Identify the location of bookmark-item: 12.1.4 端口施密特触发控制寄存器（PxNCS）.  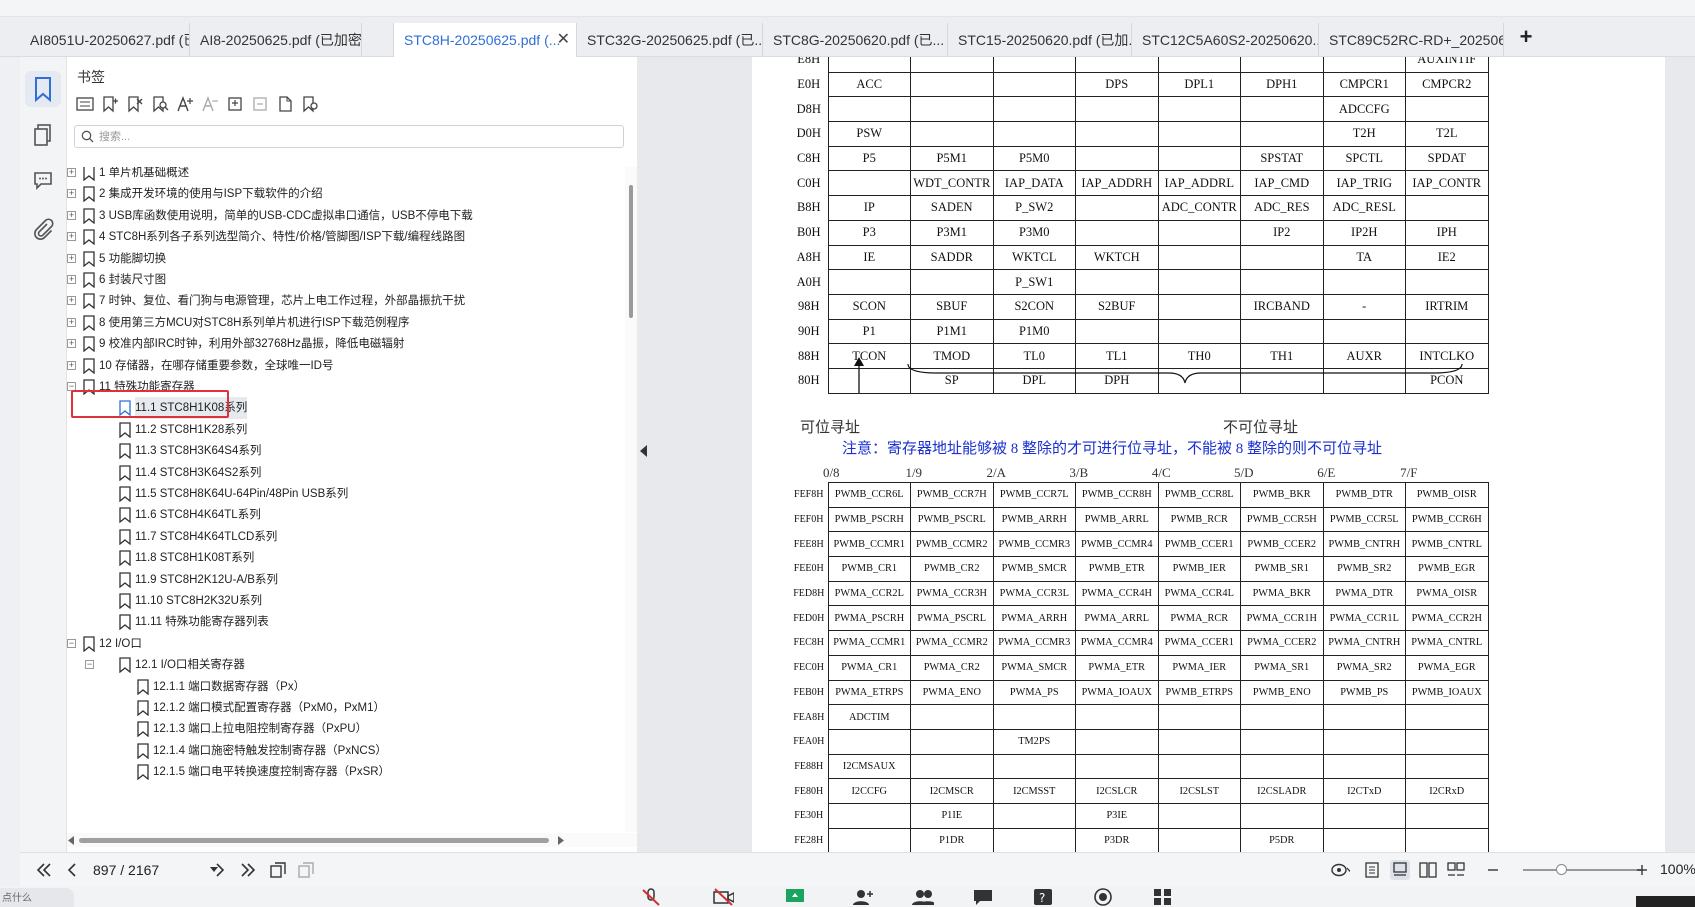
(345, 751).